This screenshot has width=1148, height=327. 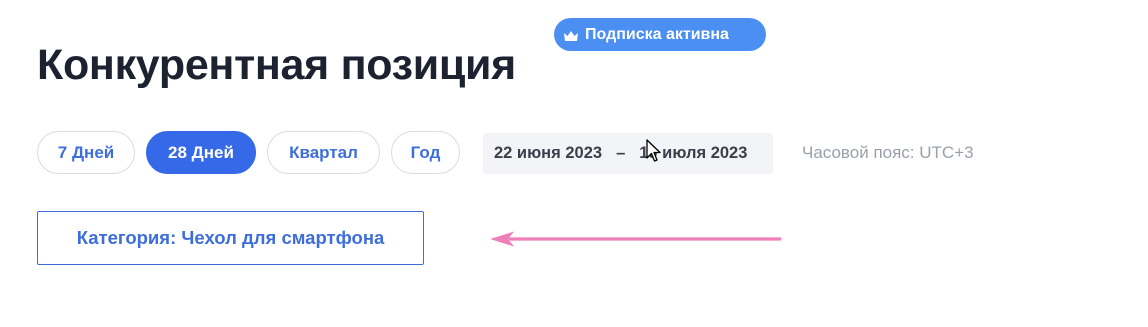 I want to click on period-7-days-label: 7 Дней, so click(x=86, y=152).